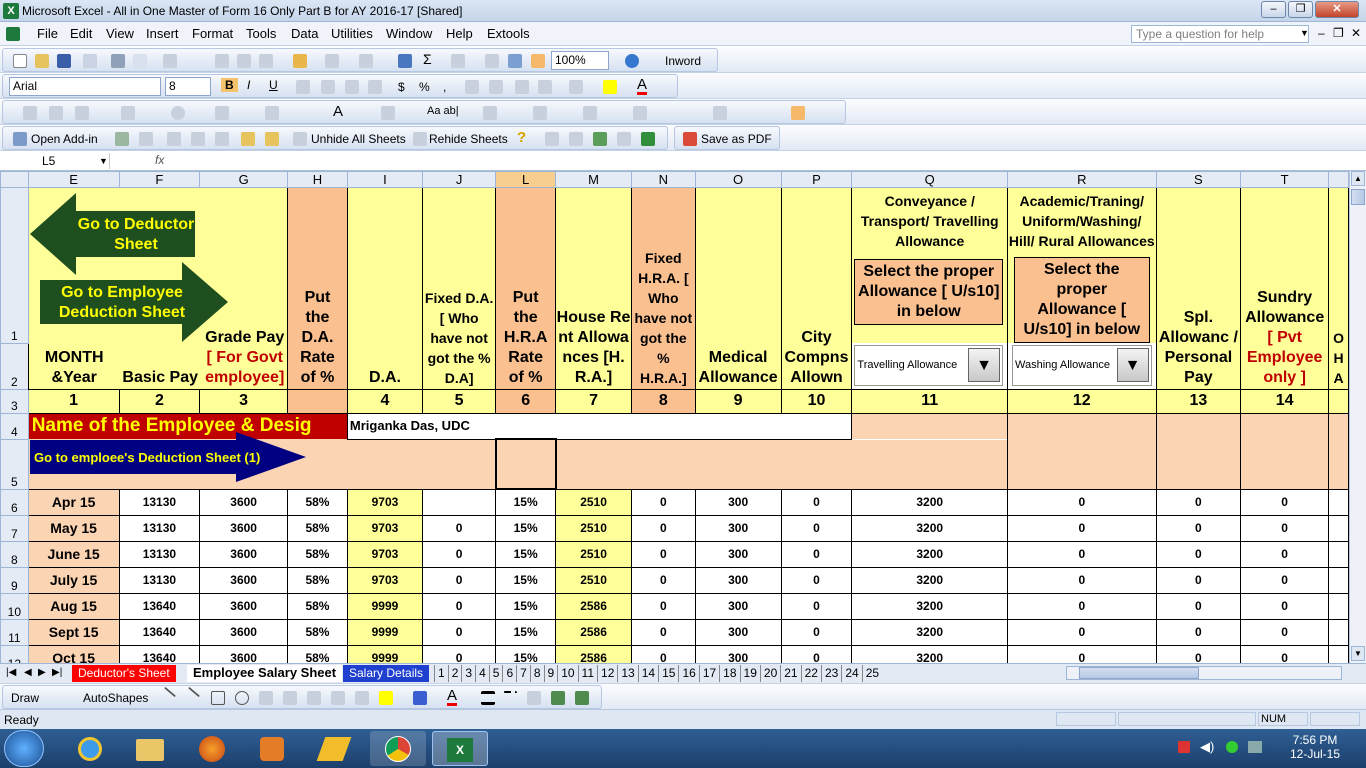  What do you see at coordinates (409, 33) in the screenshot?
I see `menu-window: Window` at bounding box center [409, 33].